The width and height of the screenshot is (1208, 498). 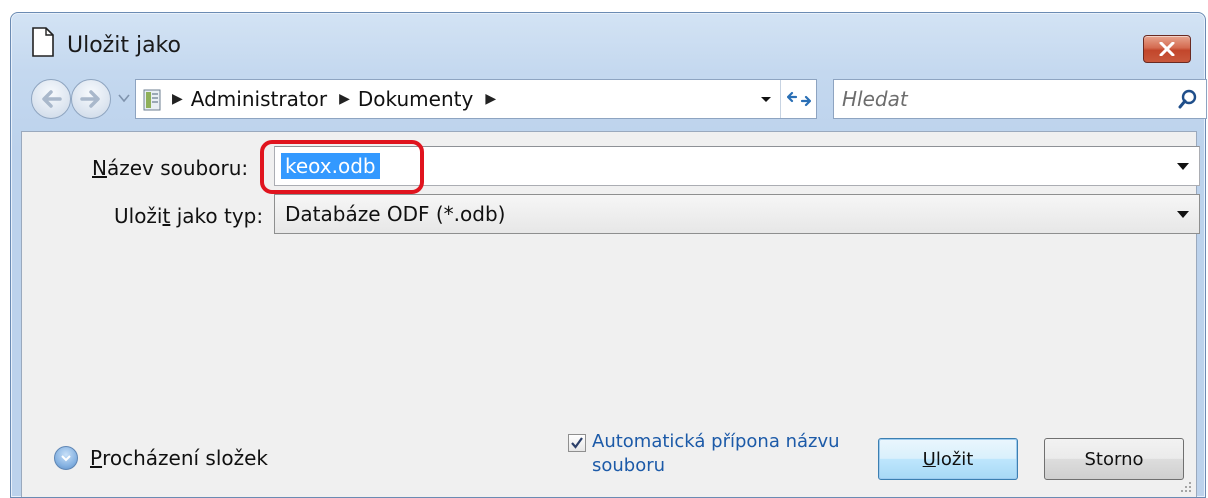 What do you see at coordinates (124, 98) in the screenshot?
I see `recent-locations-chevron-icon` at bounding box center [124, 98].